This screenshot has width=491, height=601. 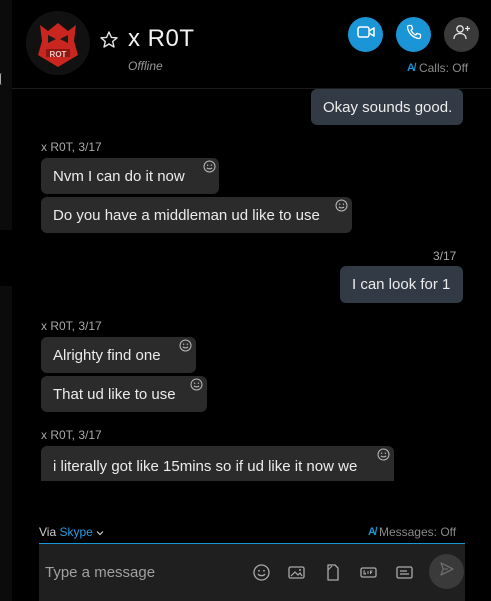 What do you see at coordinates (58, 43) in the screenshot?
I see `contact-avatar: ROT` at bounding box center [58, 43].